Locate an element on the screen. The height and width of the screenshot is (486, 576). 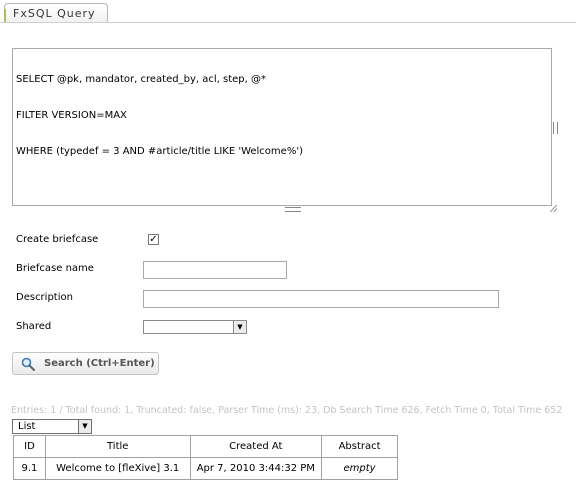
tab-fxsql-query: FxSQL Query is located at coordinates (56, 12).